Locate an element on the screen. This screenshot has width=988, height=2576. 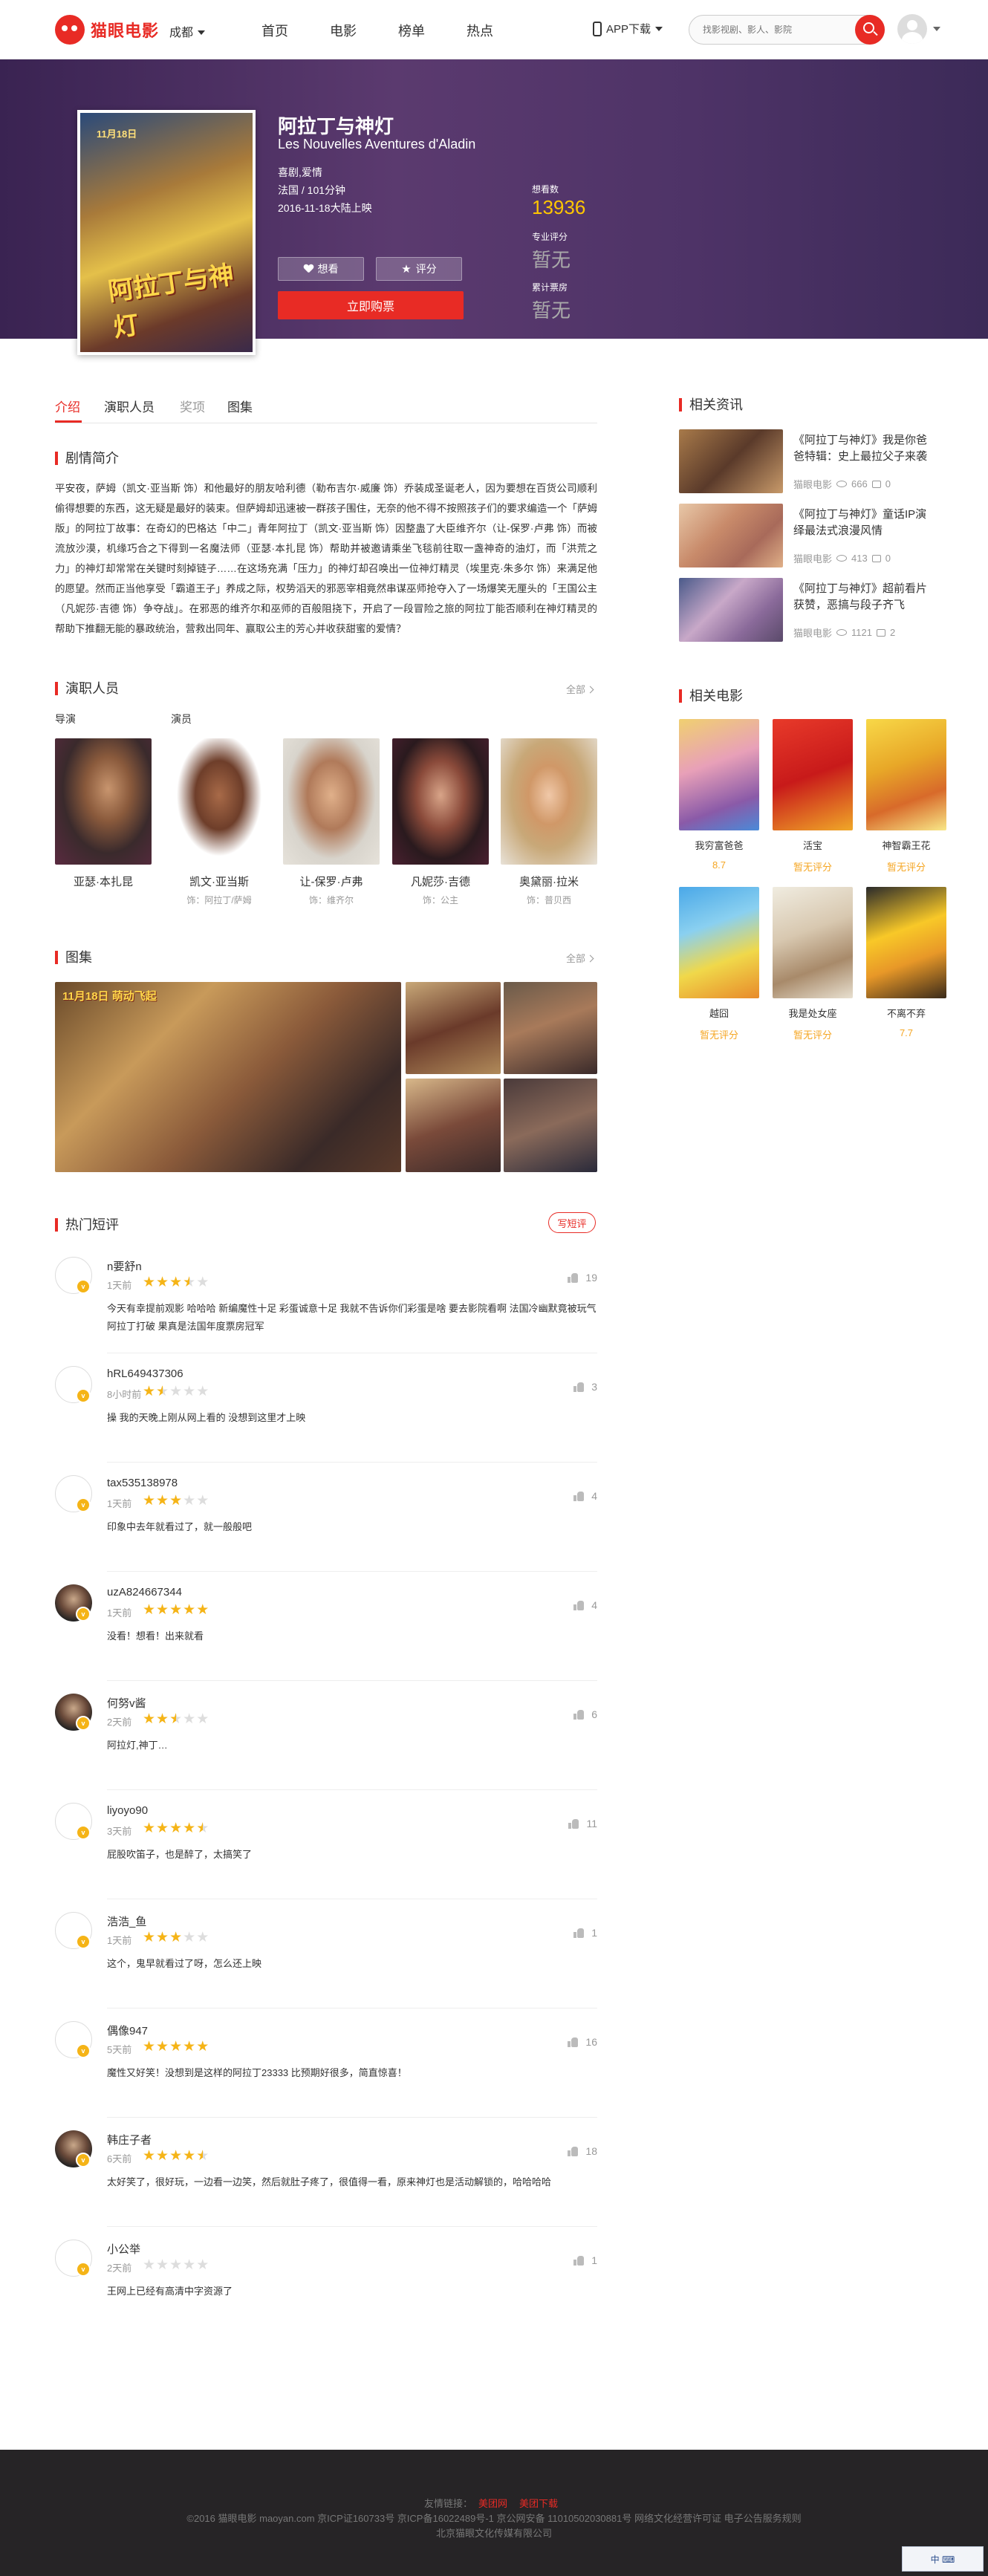
nav-rankings: 榜单 is located at coordinates (432, 30).